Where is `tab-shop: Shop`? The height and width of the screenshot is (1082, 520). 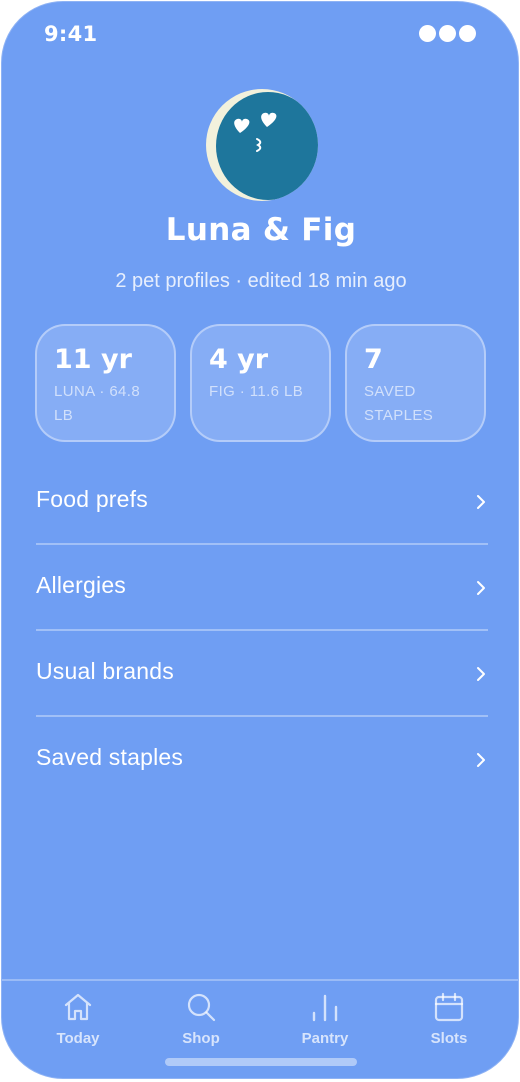 tab-shop: Shop is located at coordinates (201, 1019).